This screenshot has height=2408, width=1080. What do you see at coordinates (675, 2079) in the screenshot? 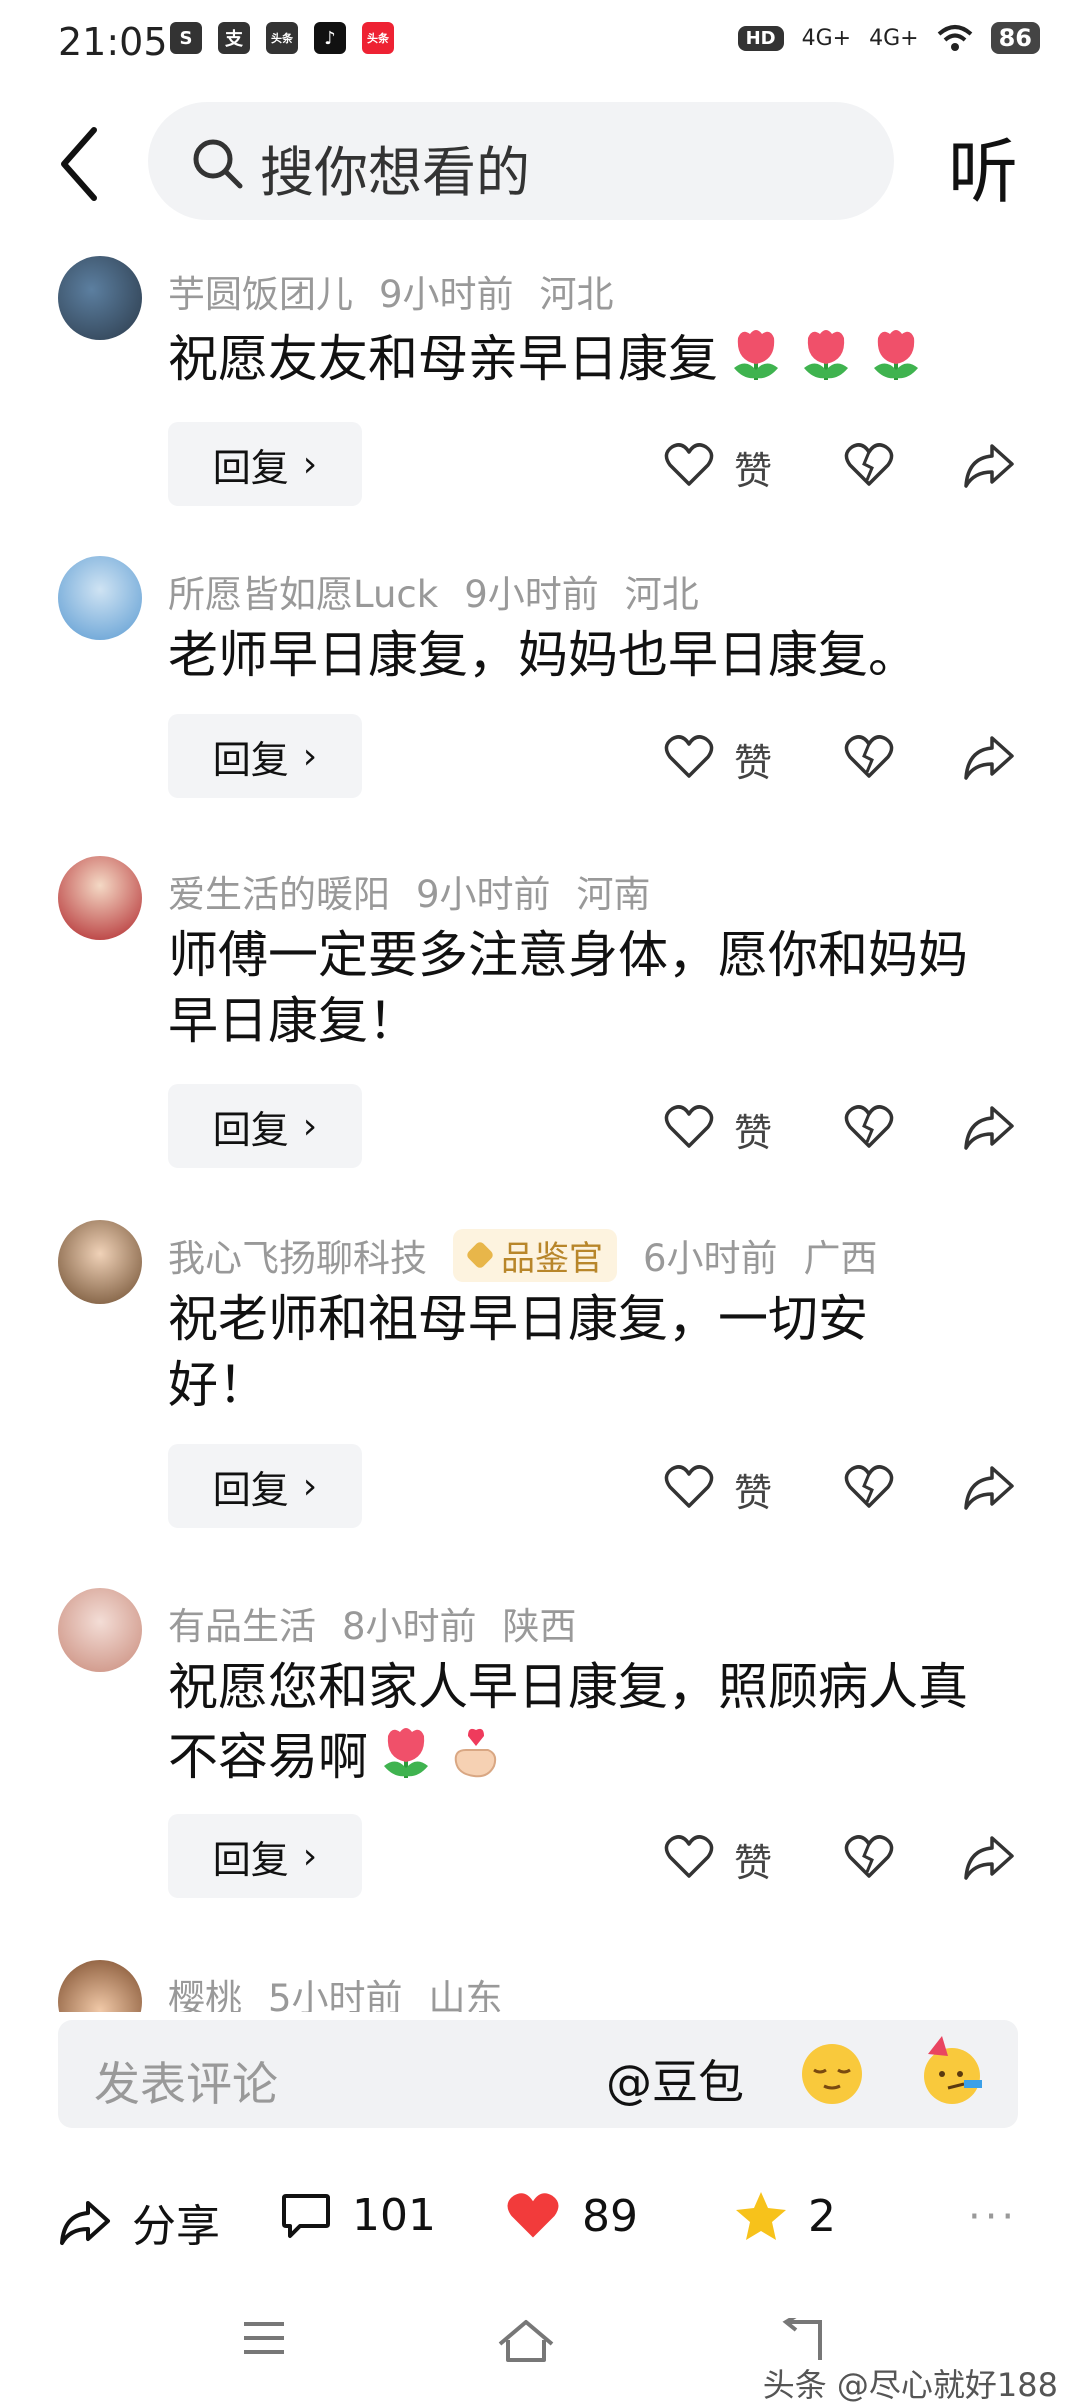
I see `mention-doubao-button: @豆包` at bounding box center [675, 2079].